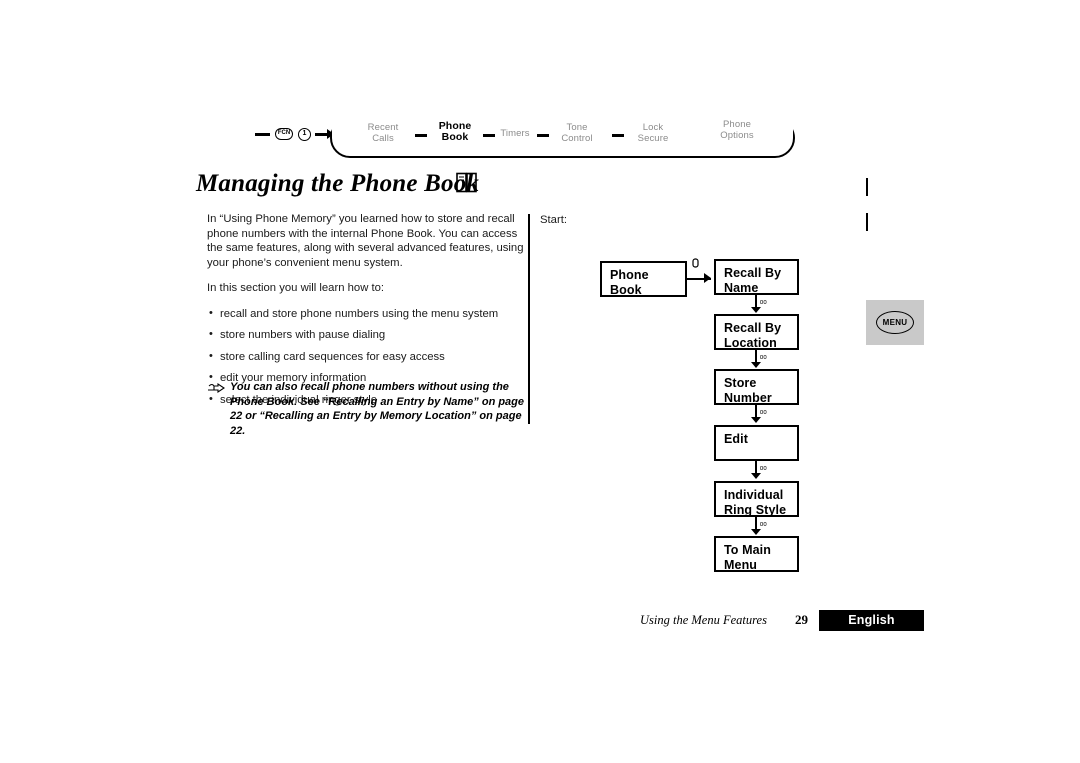 This screenshot has height=763, width=1080. What do you see at coordinates (626, 290) in the screenshot?
I see `flow-box-line2: Book` at bounding box center [626, 290].